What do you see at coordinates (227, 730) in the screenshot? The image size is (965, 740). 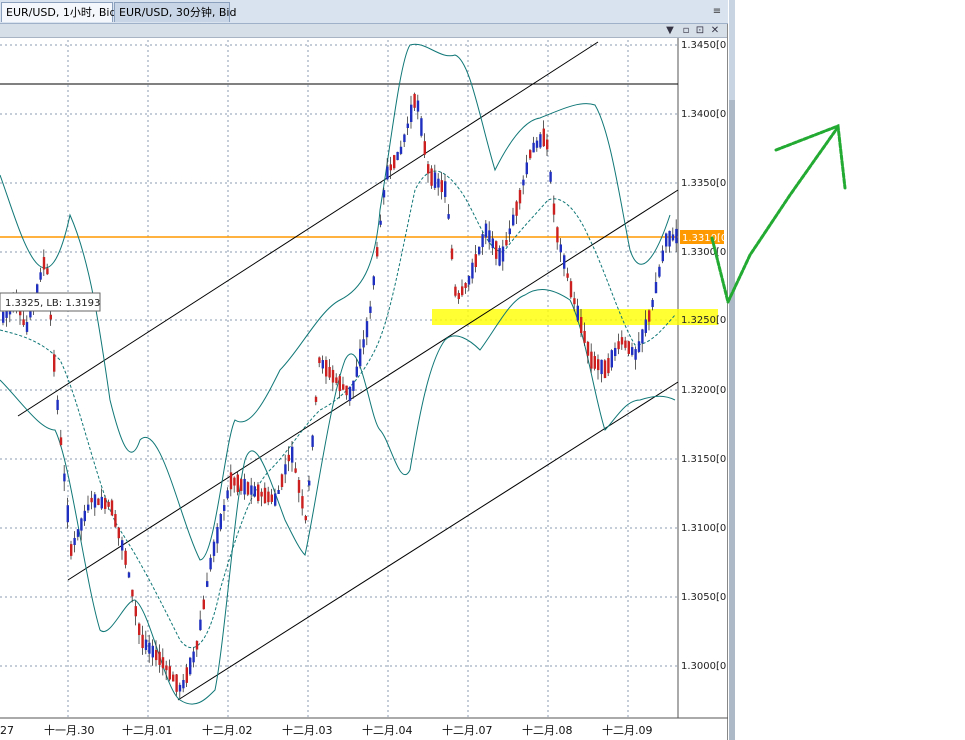 I see `date-label: 十二月.02` at bounding box center [227, 730].